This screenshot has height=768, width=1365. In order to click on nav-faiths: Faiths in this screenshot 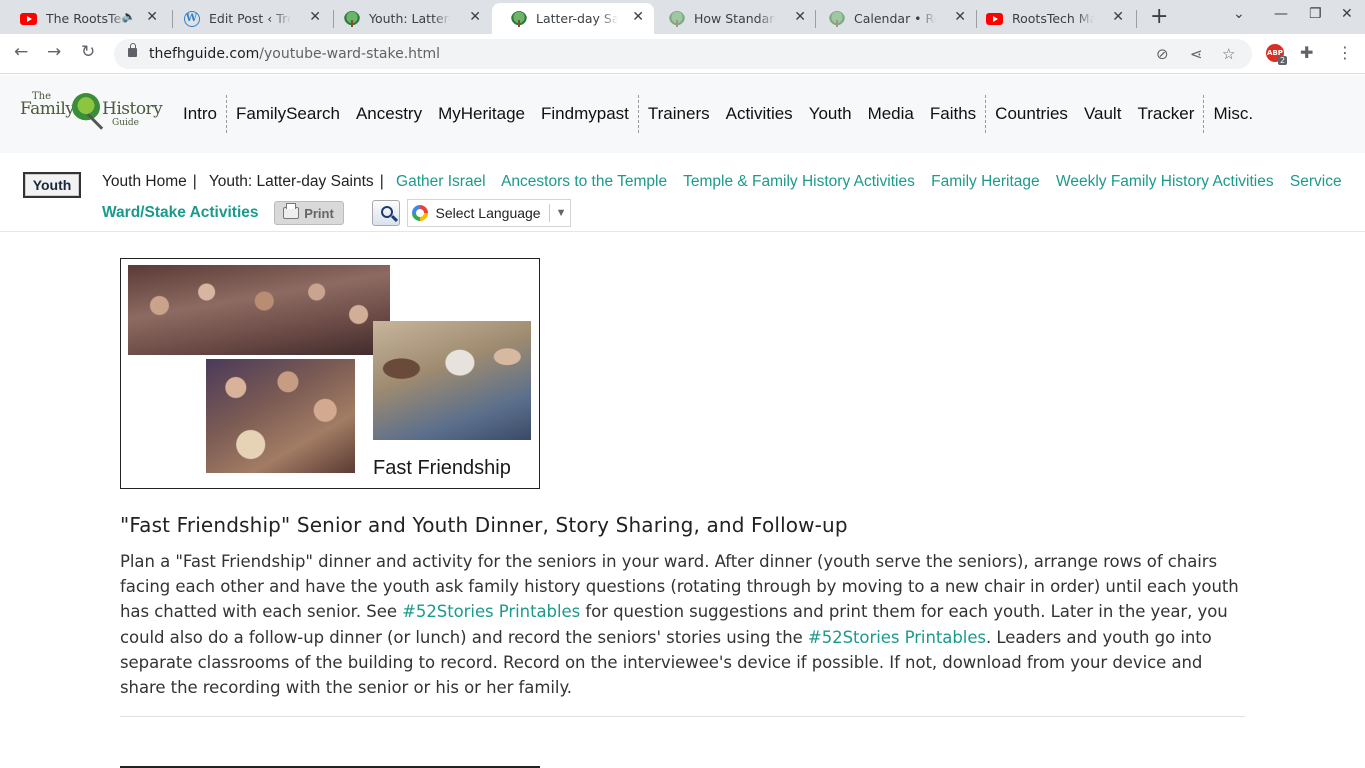, I will do `click(953, 114)`.